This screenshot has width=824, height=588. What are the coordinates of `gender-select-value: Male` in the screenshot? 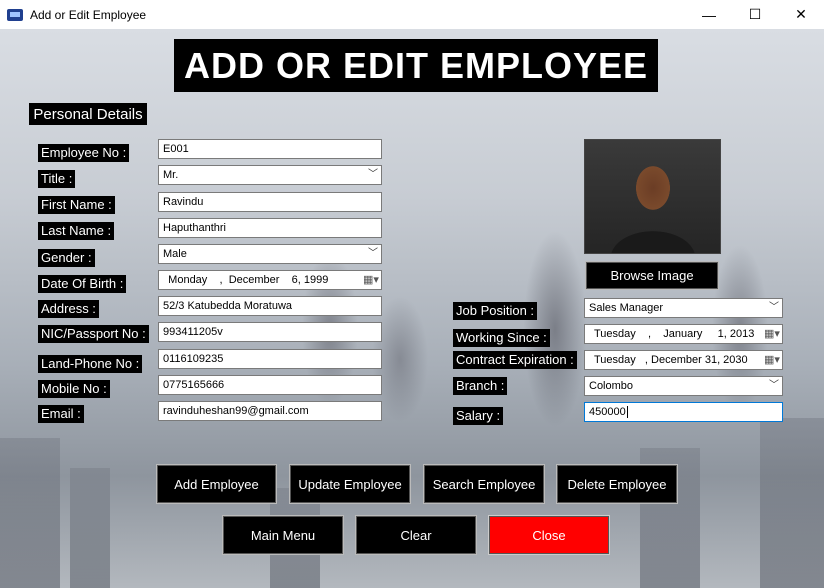 It's located at (175, 254).